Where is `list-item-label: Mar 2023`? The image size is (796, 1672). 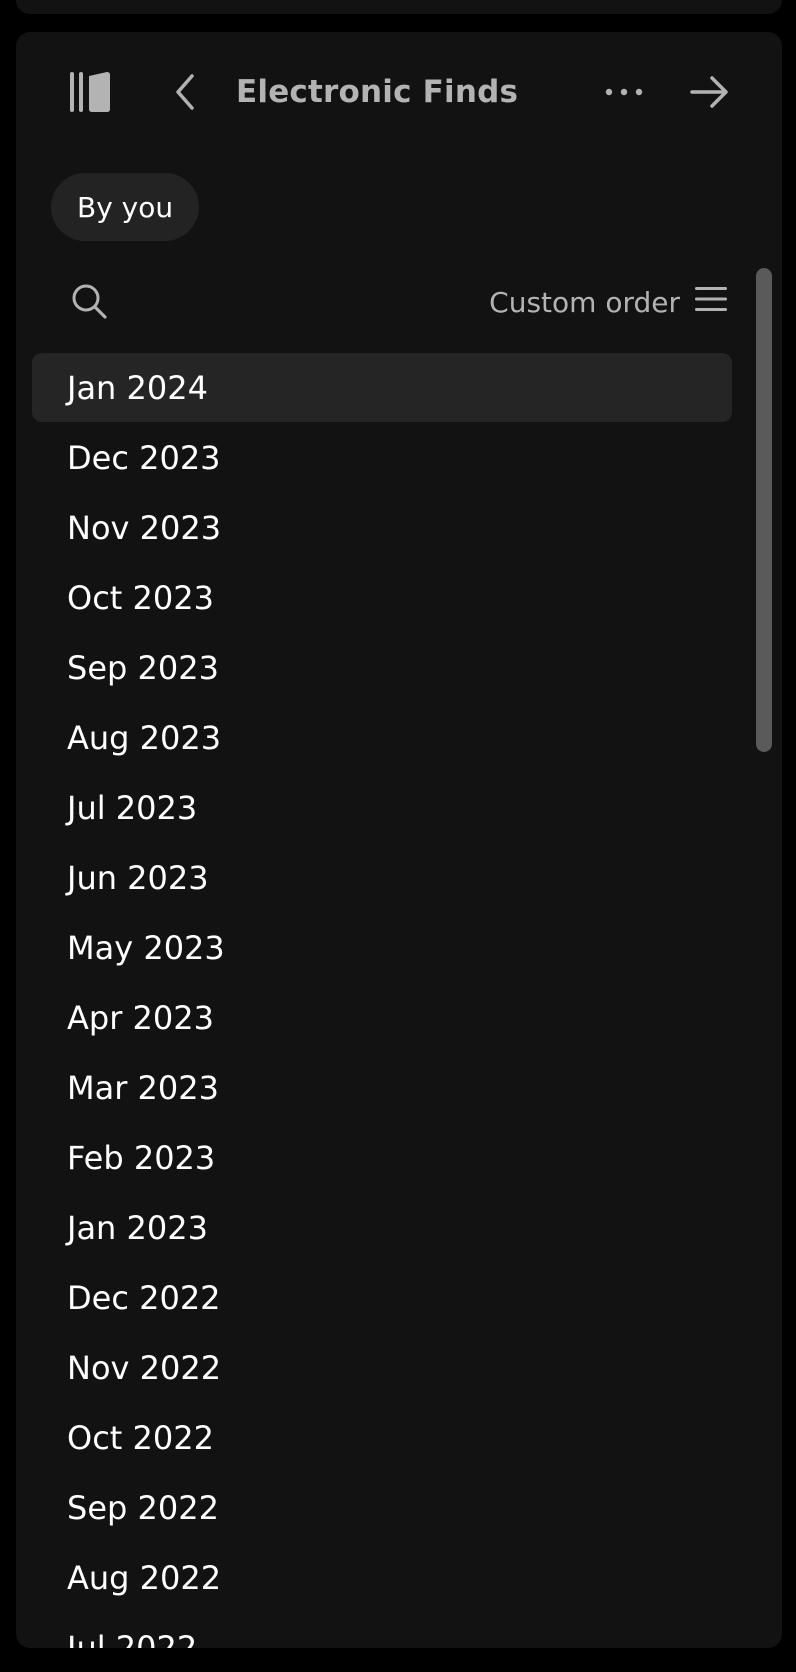 list-item-label: Mar 2023 is located at coordinates (143, 1088).